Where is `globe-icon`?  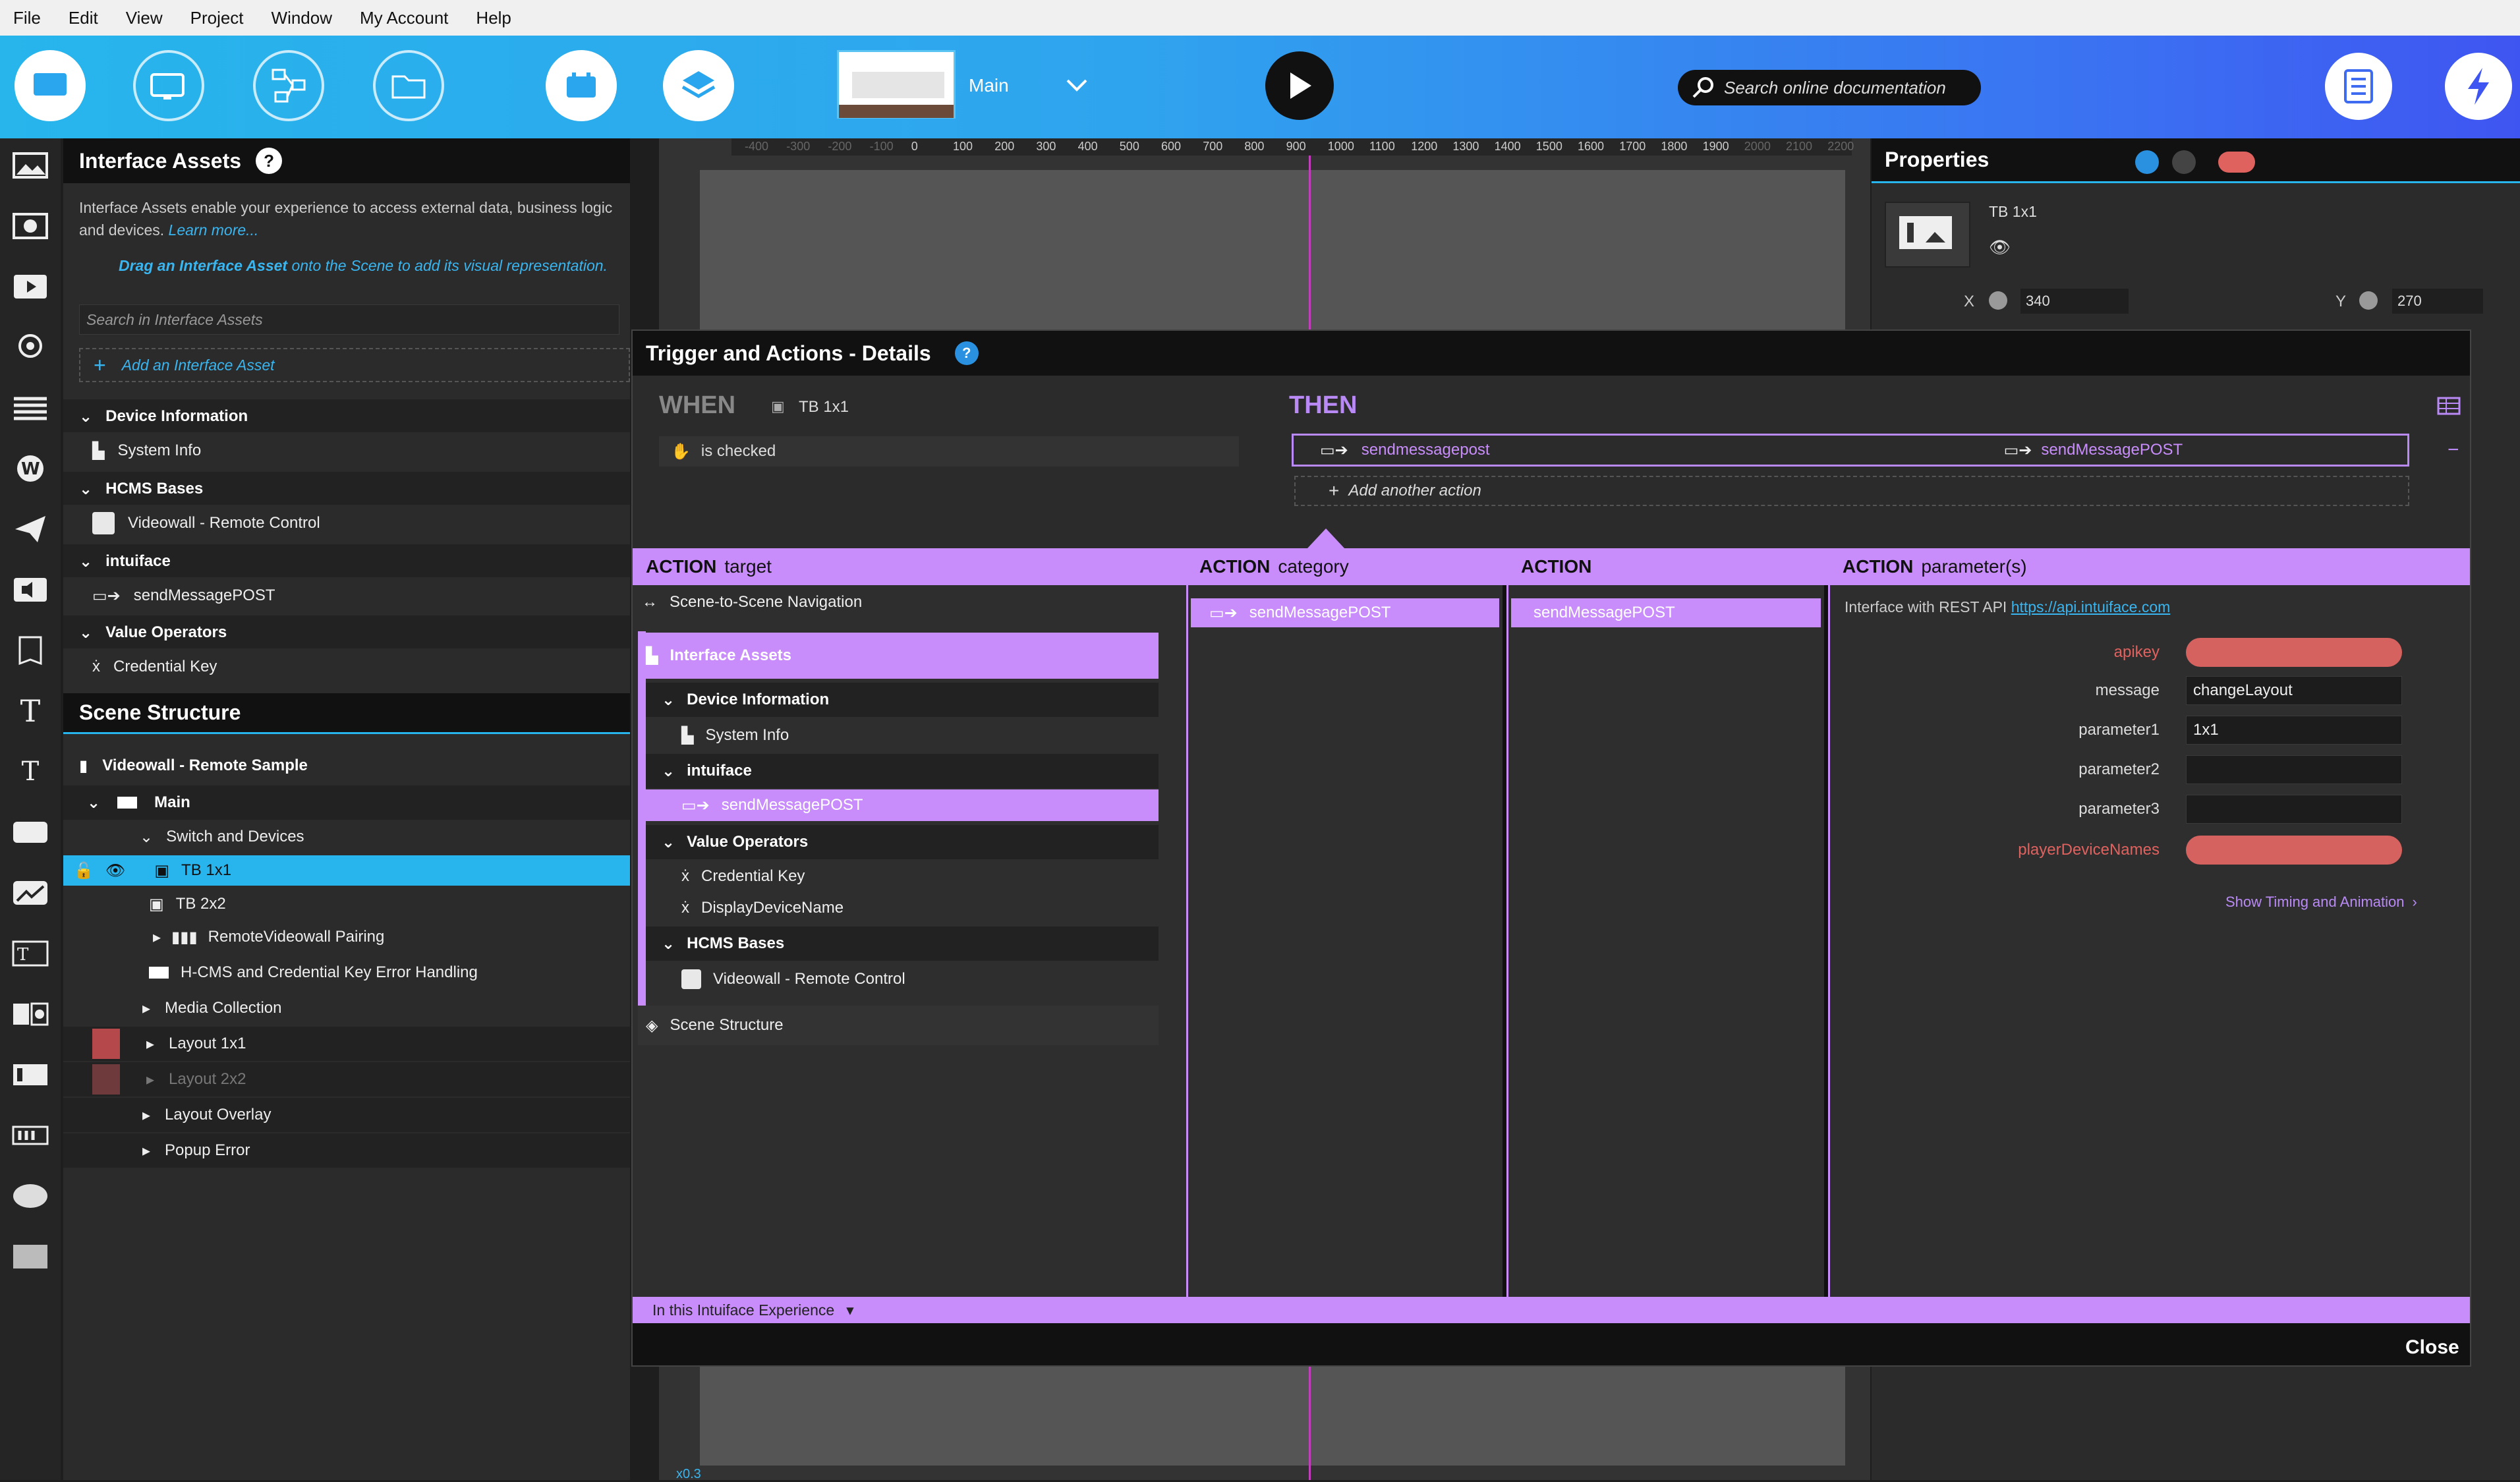 globe-icon is located at coordinates (2184, 162).